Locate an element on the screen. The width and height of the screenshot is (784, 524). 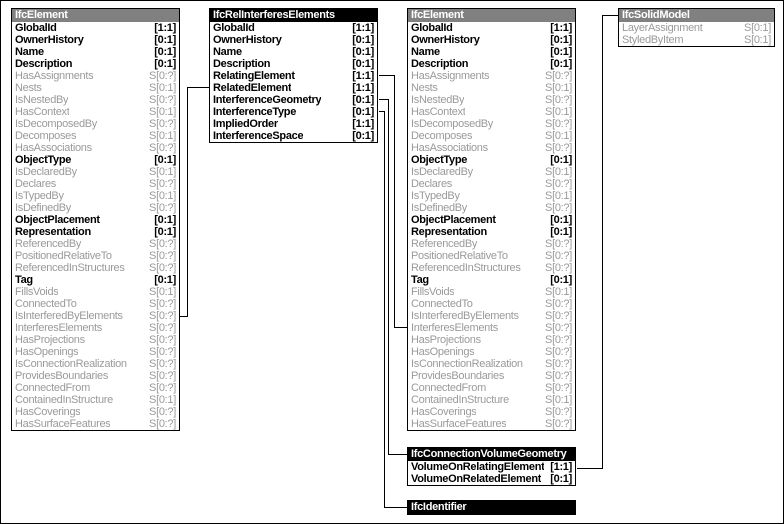
attribute-row: VolumeOnRelatingElement [1:1] is located at coordinates (491, 467).